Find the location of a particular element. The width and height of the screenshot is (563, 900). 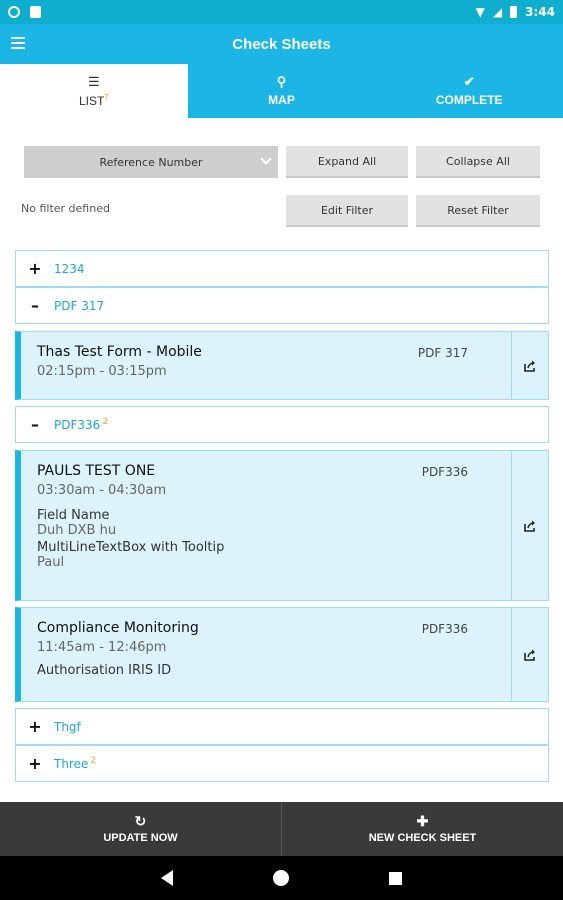

tab-list-label: LIST is located at coordinates (91, 100).